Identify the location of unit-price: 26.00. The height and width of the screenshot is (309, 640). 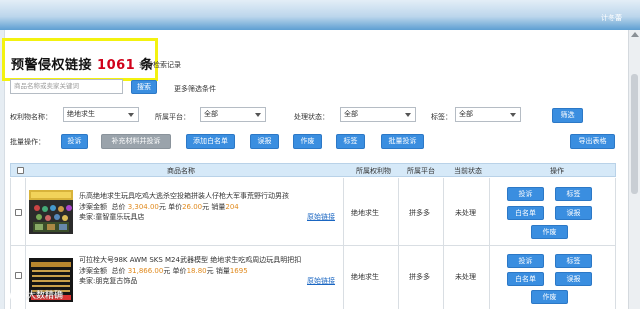
(192, 207).